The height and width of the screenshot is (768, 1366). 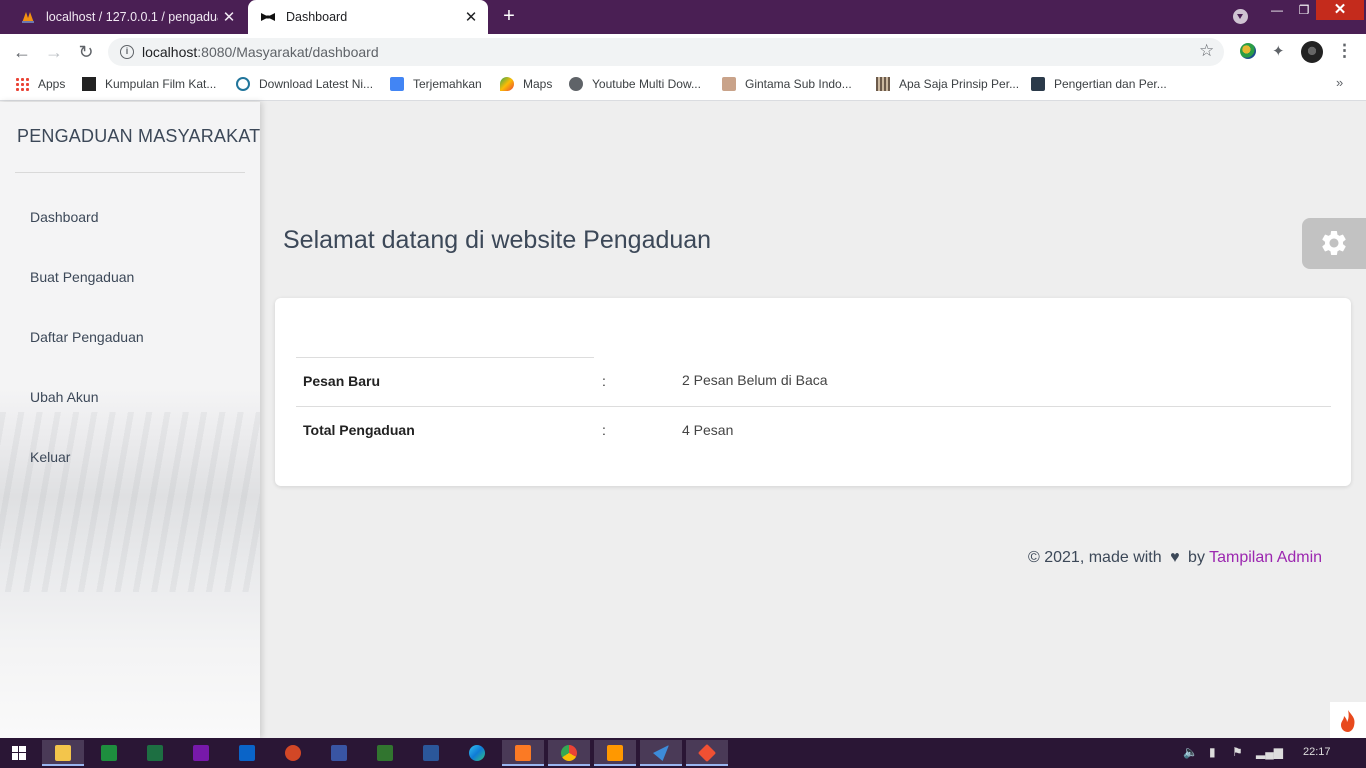 I want to click on start-button, so click(x=21, y=753).